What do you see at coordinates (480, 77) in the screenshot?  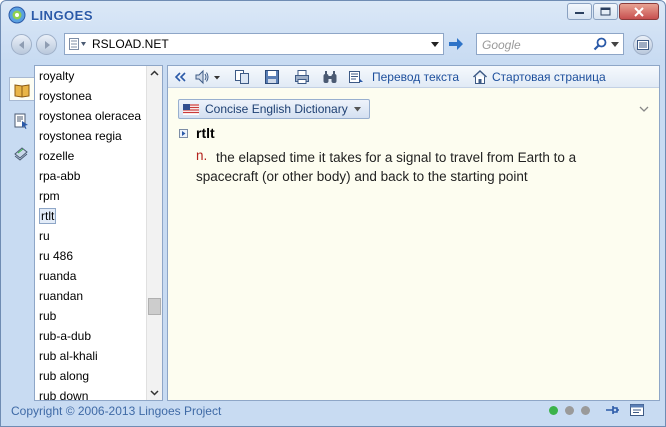 I see `home-icon` at bounding box center [480, 77].